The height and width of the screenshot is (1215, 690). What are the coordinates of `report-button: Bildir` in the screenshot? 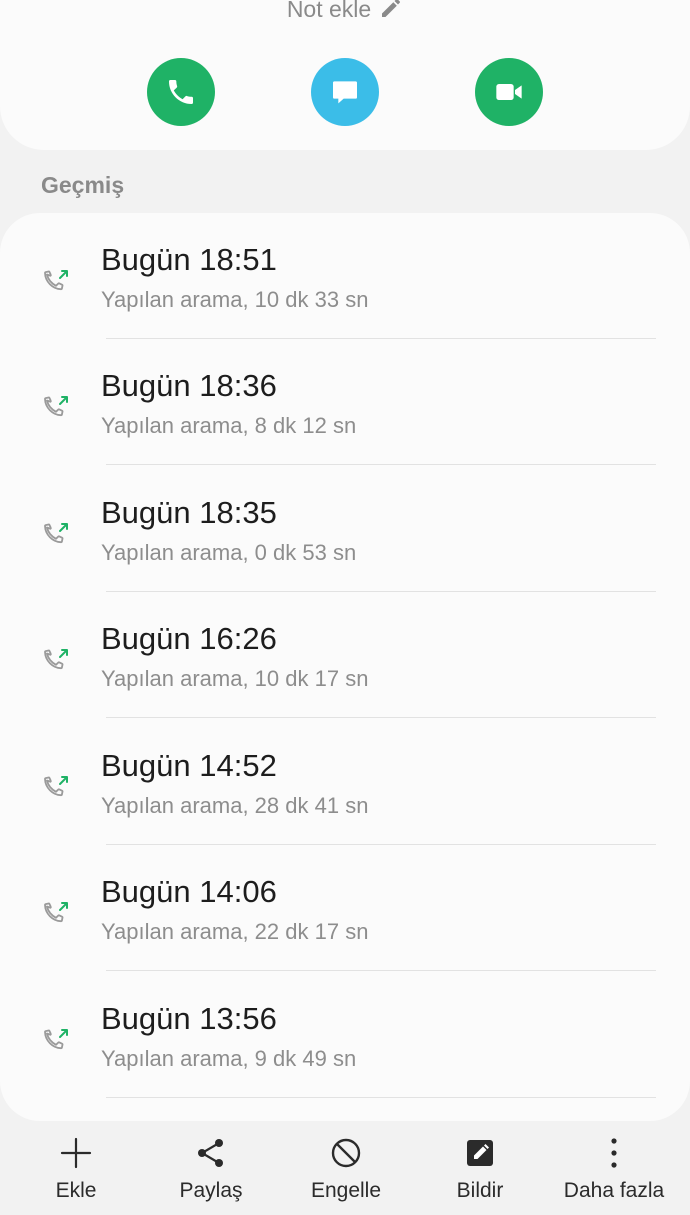 It's located at (480, 1170).